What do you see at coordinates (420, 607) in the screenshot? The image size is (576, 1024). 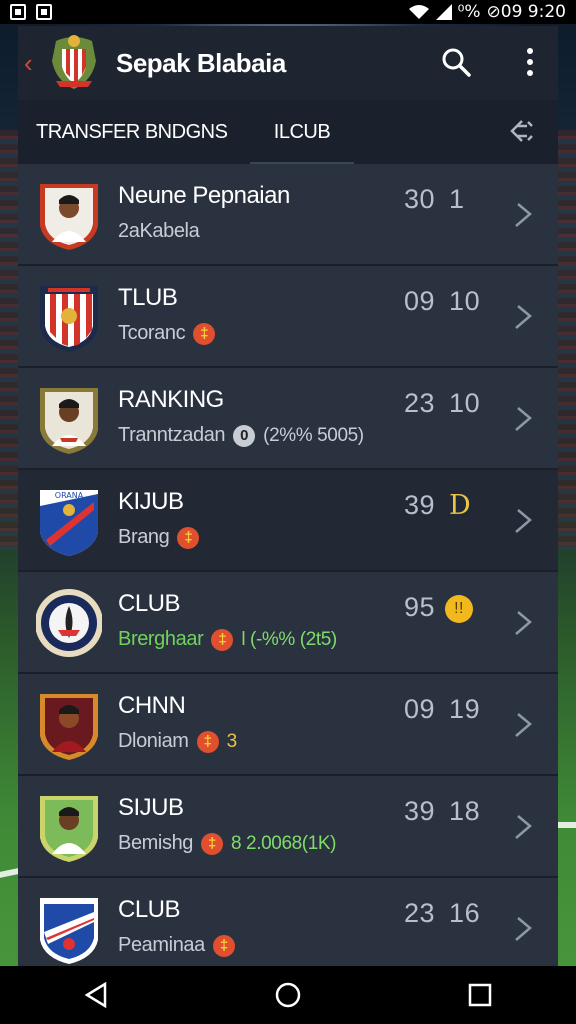 I see `stat-value: 95` at bounding box center [420, 607].